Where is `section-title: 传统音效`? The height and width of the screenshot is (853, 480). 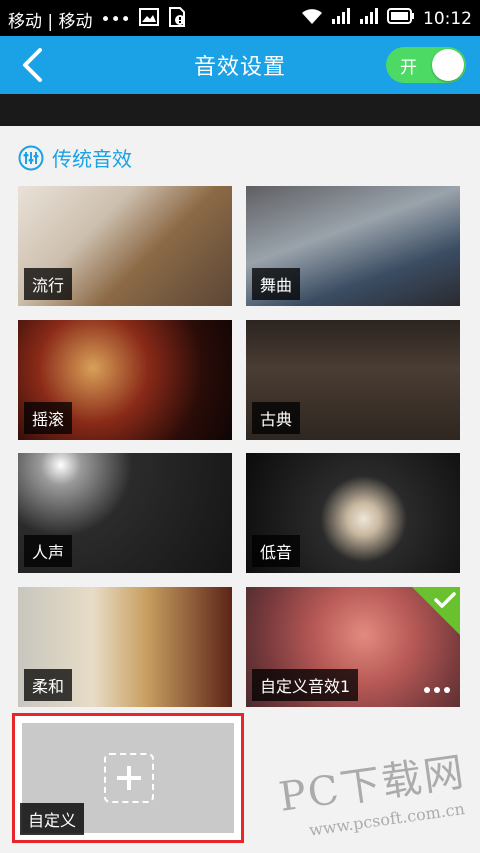
section-title: 传统音效 is located at coordinates (92, 159).